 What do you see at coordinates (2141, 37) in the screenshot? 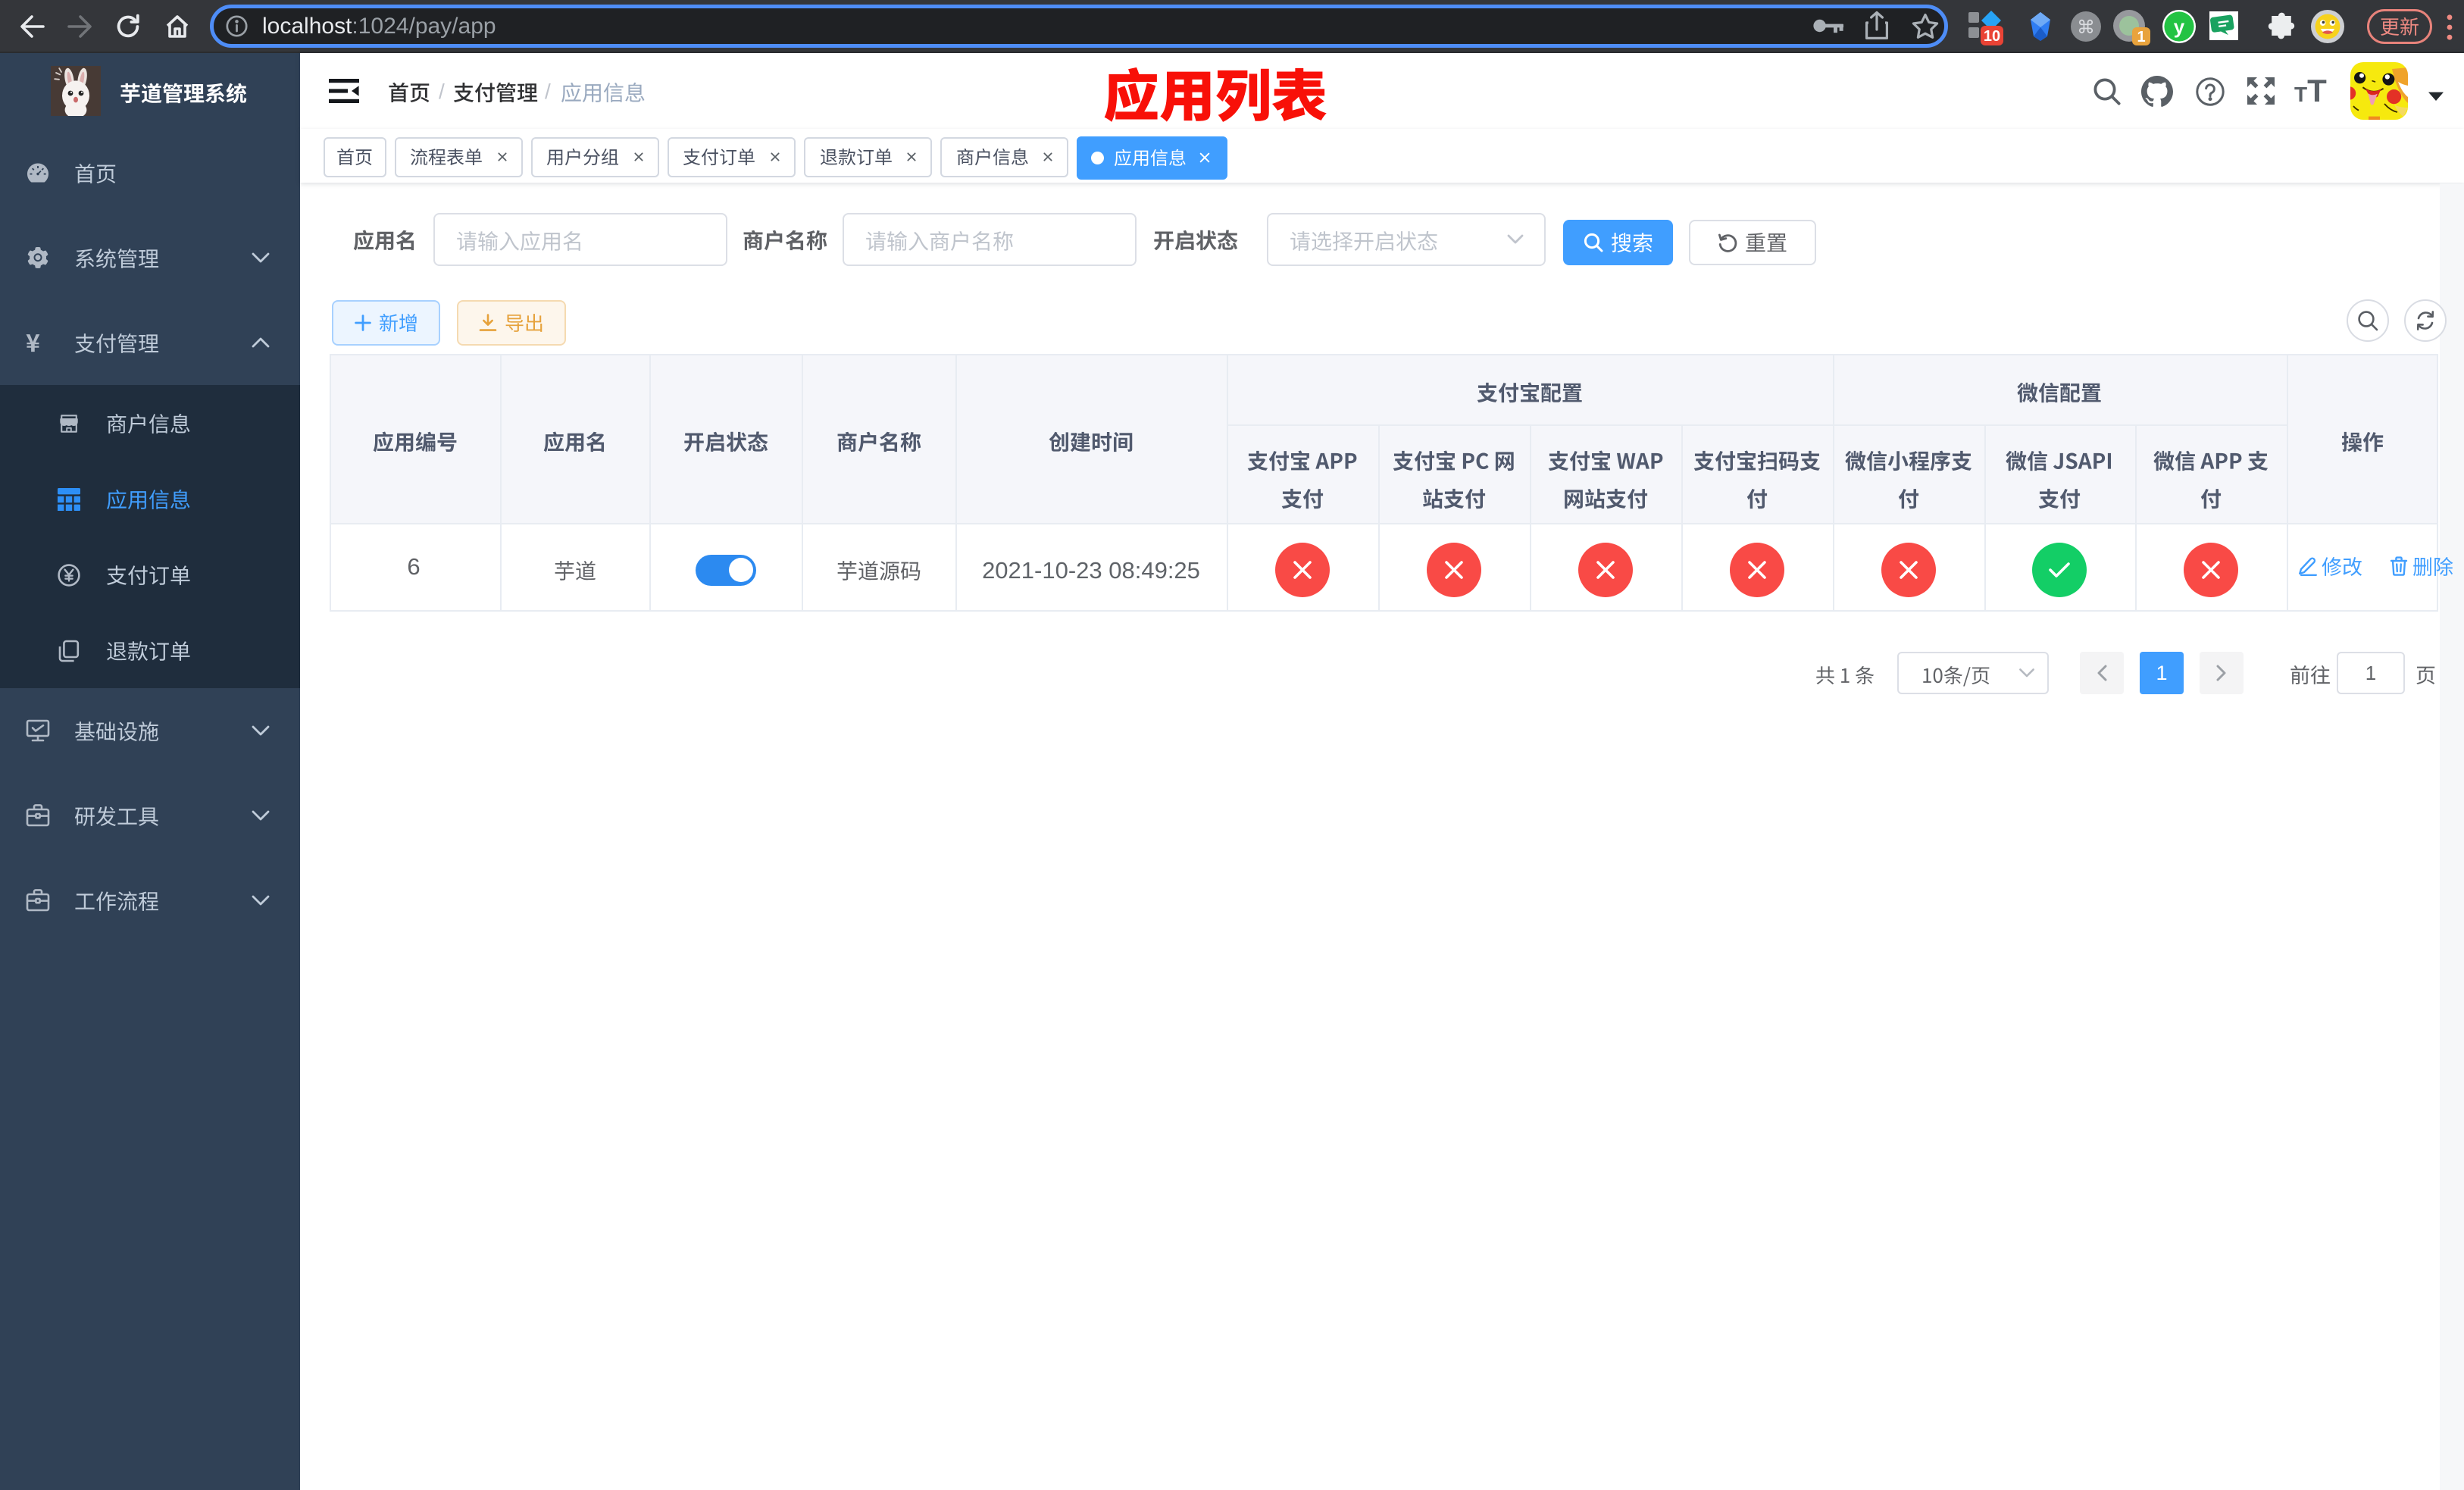
I see `svg-text: 1` at bounding box center [2141, 37].